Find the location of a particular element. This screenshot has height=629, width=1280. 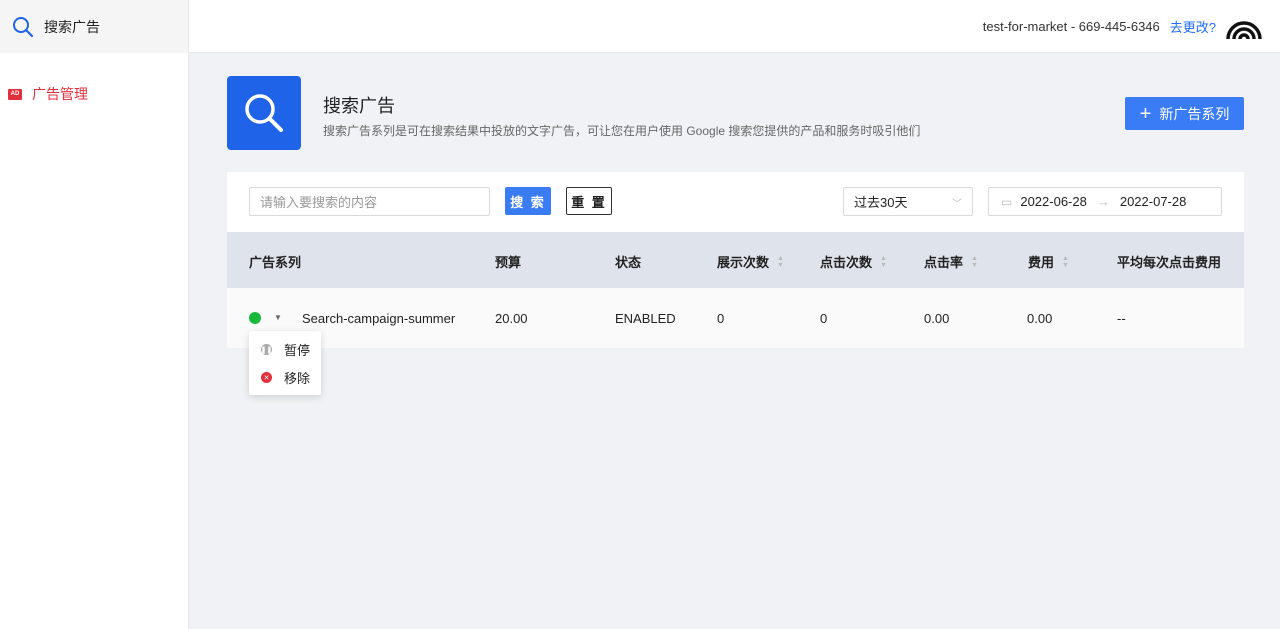

account-info: test-for-market - 669-445-6346 is located at coordinates (1071, 26).